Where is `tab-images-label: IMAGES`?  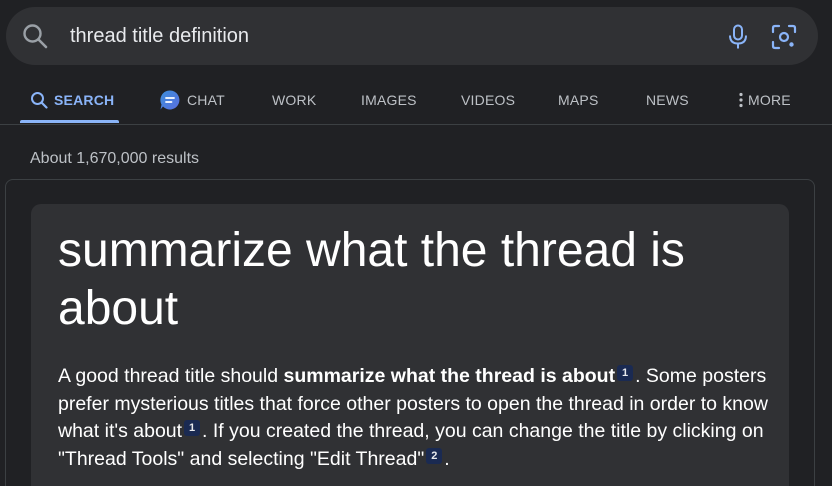 tab-images-label: IMAGES is located at coordinates (389, 100).